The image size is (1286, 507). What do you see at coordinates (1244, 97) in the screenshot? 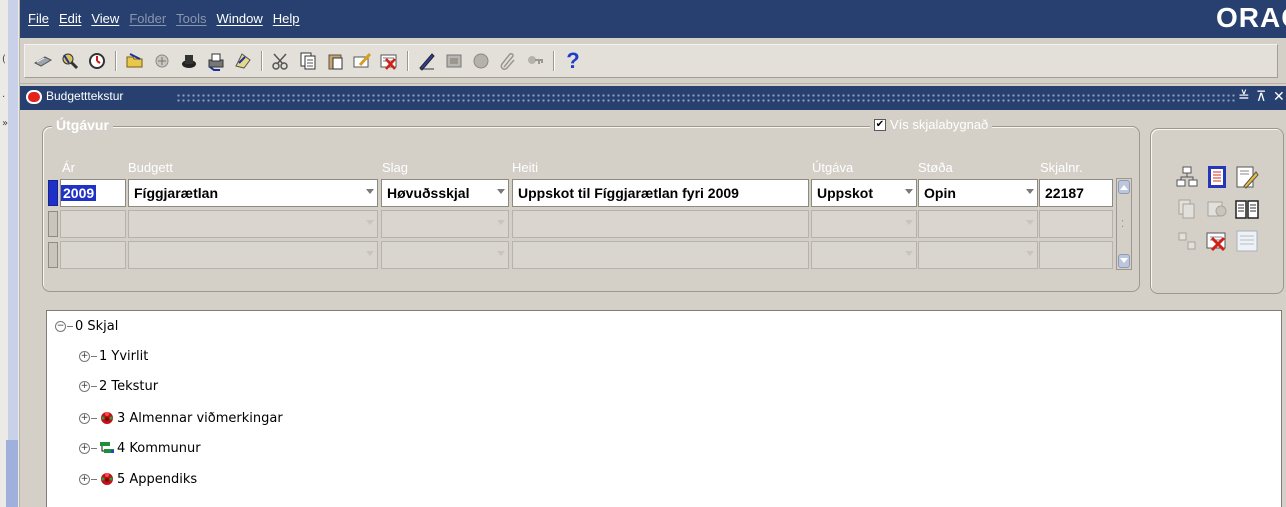
I see `minimize-icon: ≚` at bounding box center [1244, 97].